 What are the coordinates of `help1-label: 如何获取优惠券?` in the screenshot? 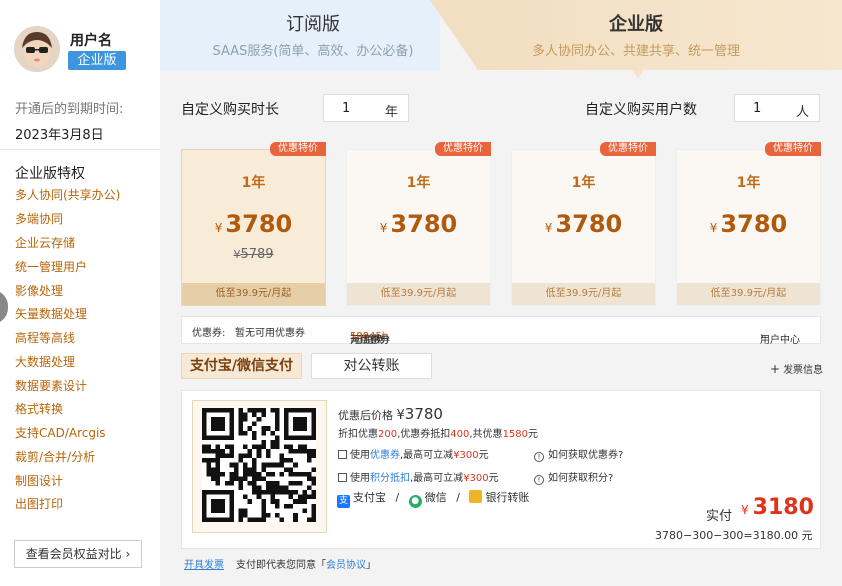 It's located at (586, 455).